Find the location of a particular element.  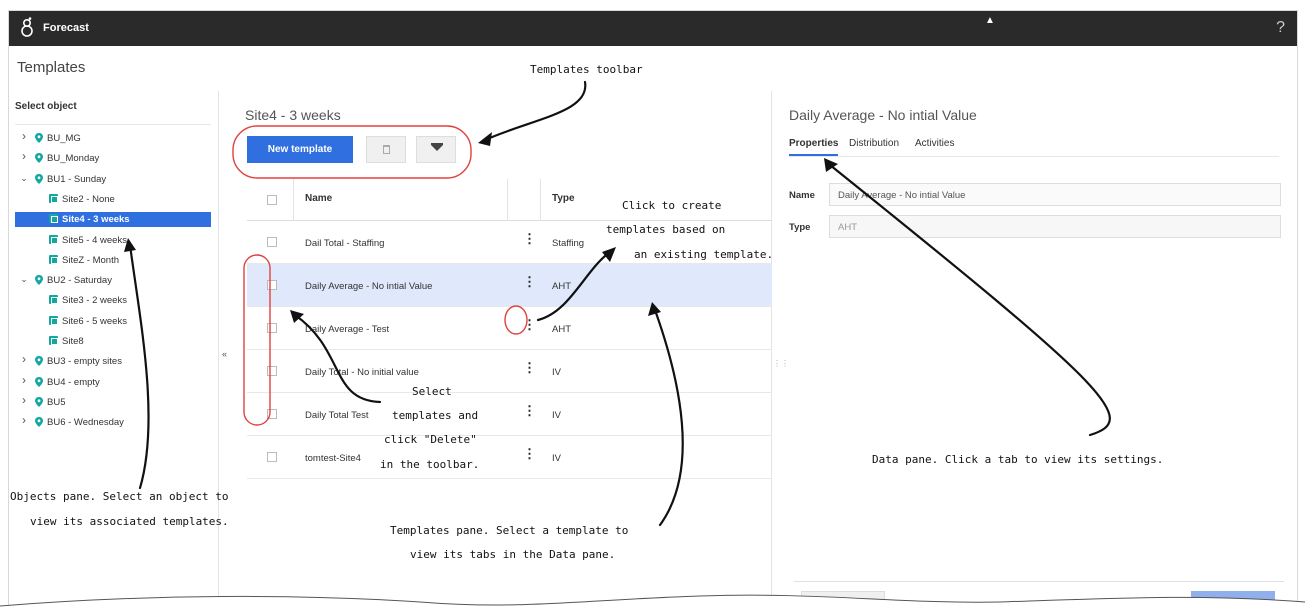

annotation-delete-line1: Select is located at coordinates (432, 391).